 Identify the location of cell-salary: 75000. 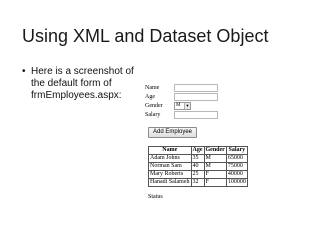
(236, 166).